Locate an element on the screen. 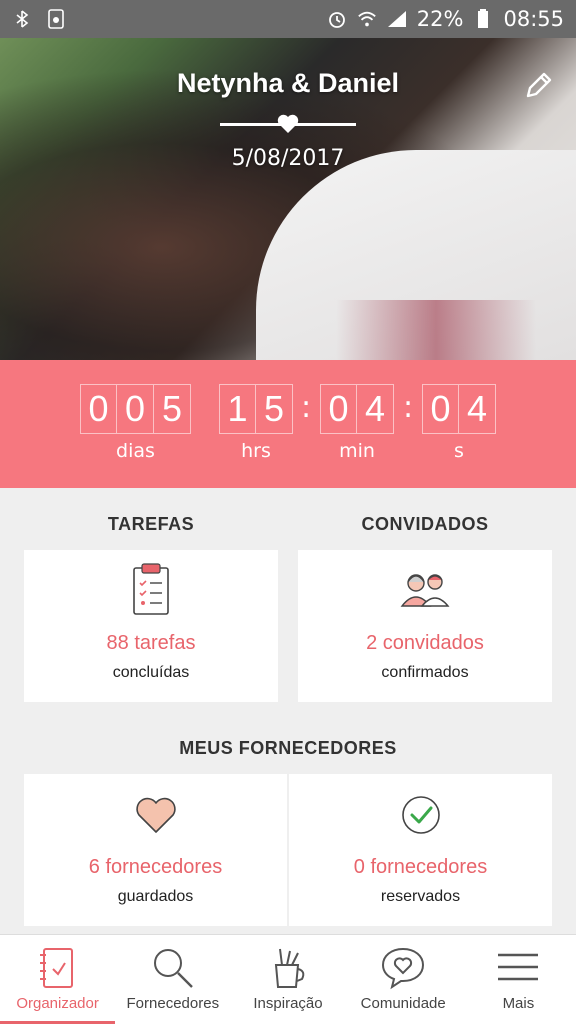 The image size is (576, 1024). search-icon is located at coordinates (173, 968).